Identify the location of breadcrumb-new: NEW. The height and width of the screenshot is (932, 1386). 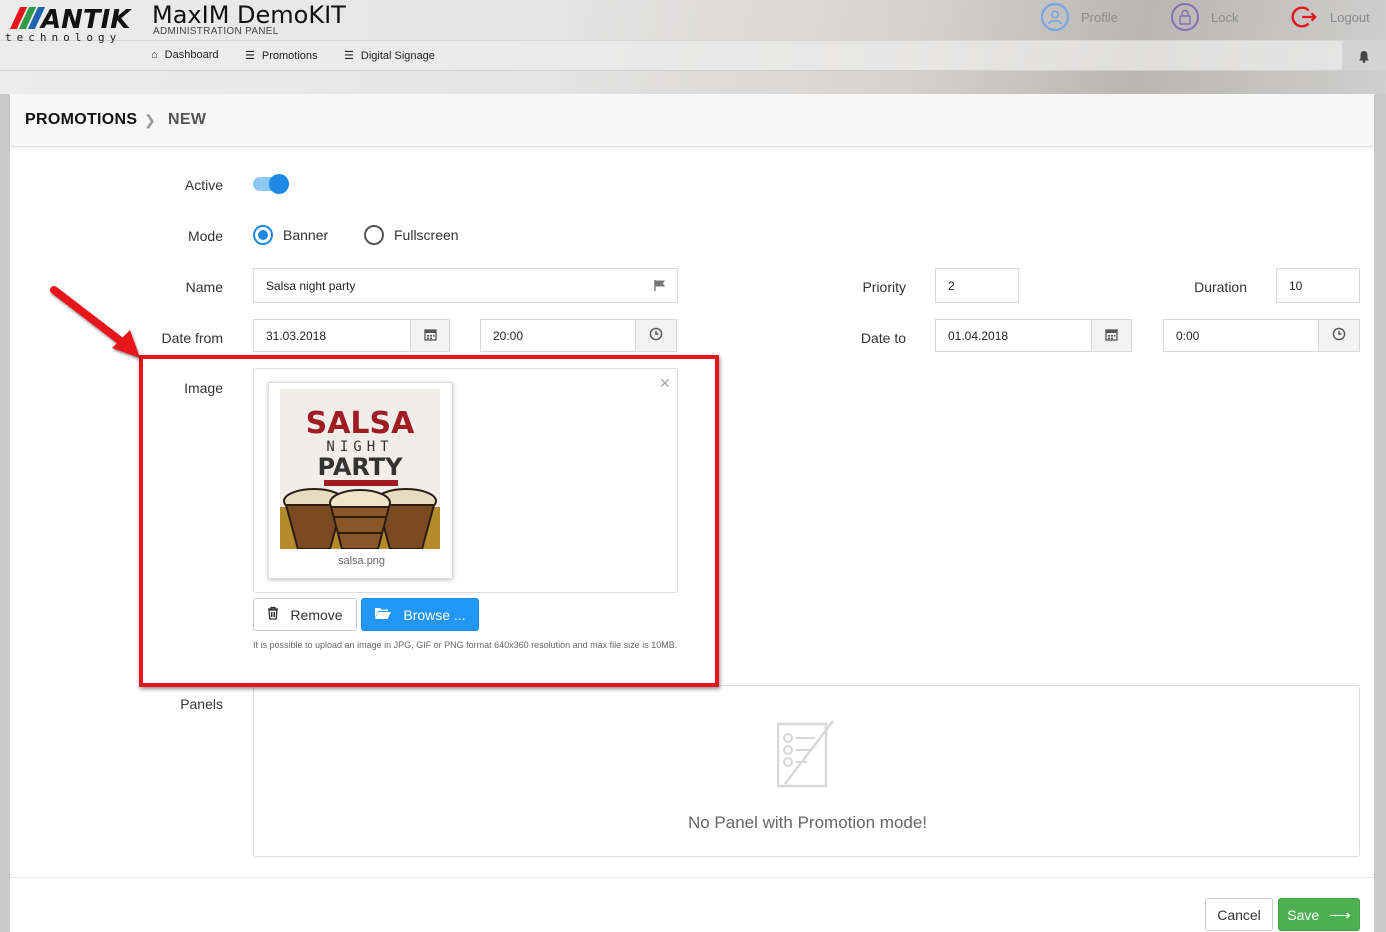
(187, 119).